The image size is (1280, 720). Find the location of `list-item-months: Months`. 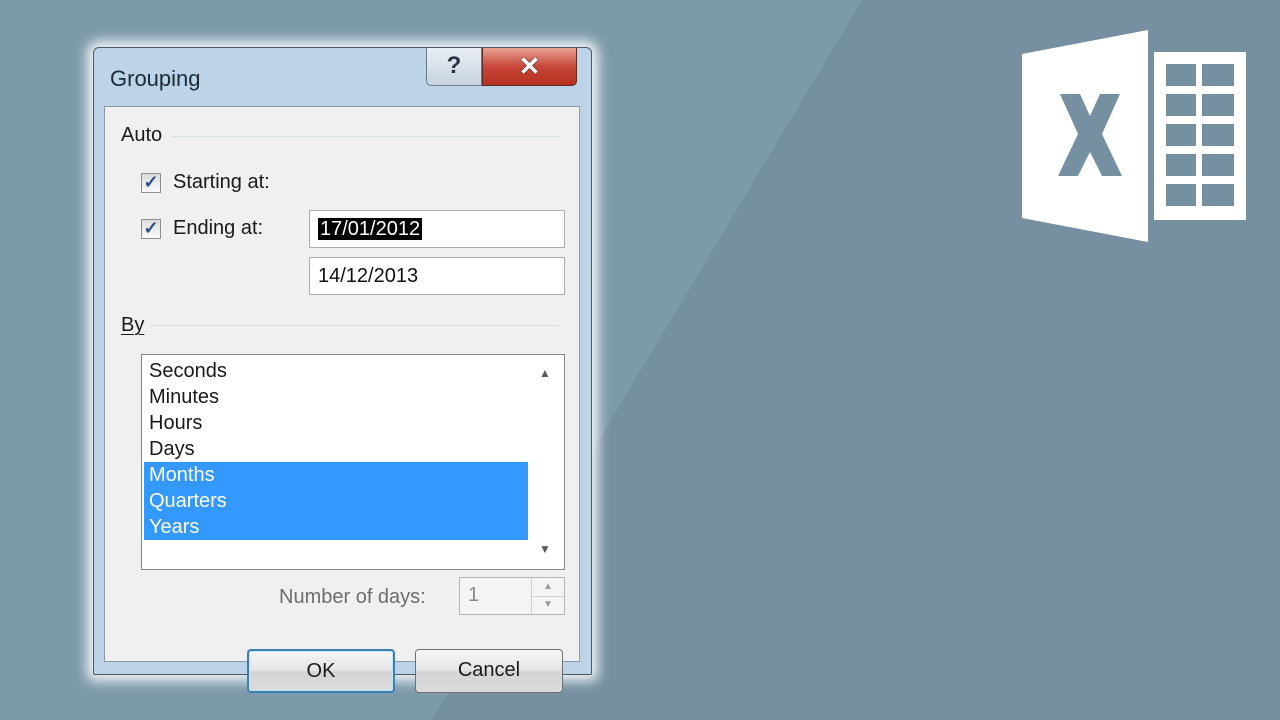

list-item-months: Months is located at coordinates (336, 475).